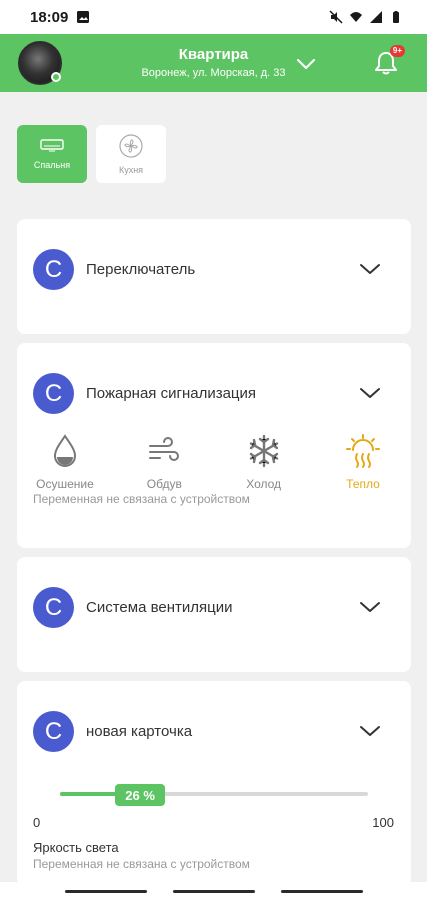  Describe the element at coordinates (83, 17) in the screenshot. I see `gallery-icon` at that location.